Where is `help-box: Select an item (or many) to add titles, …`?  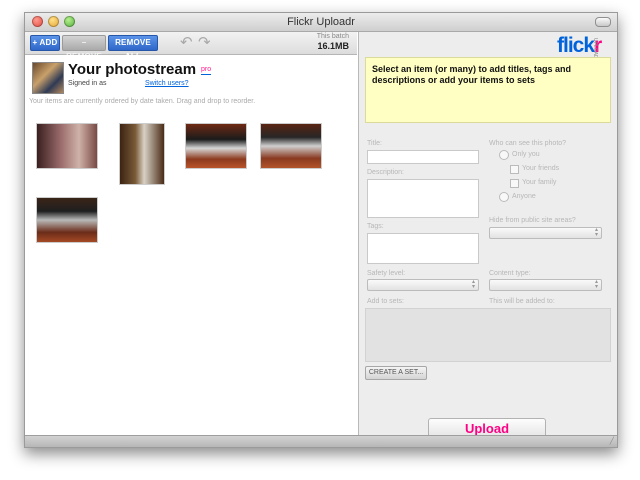
help-box: Select an item (or many) to add titles, … is located at coordinates (488, 90).